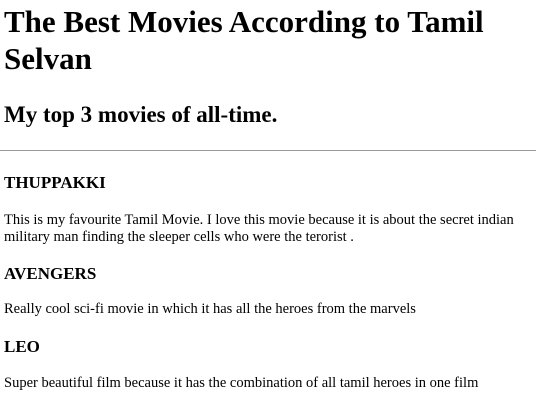 The width and height of the screenshot is (536, 415). Describe the element at coordinates (50, 273) in the screenshot. I see `movie-title-avengers: AVENGERS` at that location.